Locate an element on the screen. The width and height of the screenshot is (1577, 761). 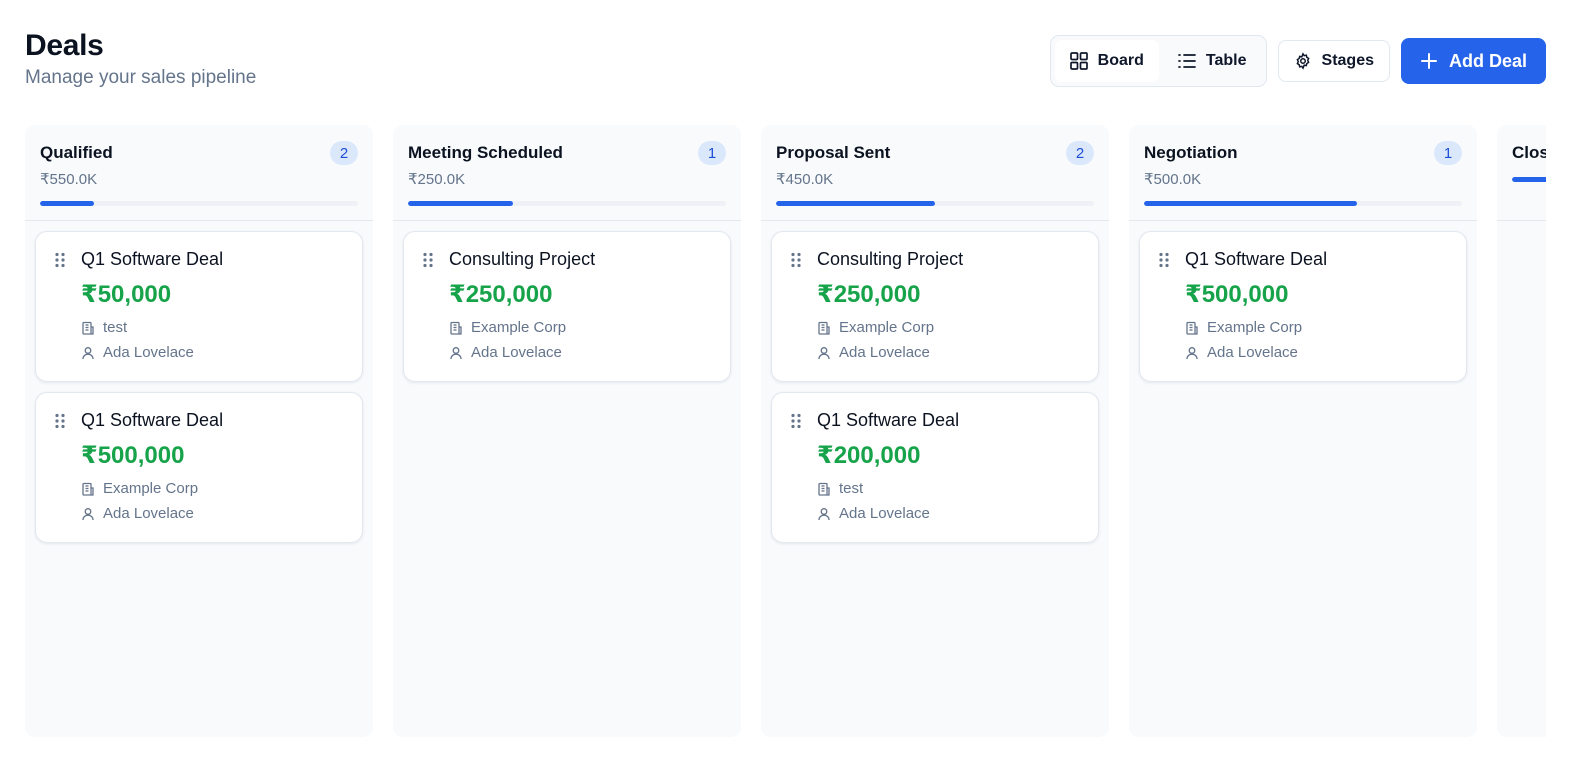
stage-name: Proposal Sent is located at coordinates (833, 152).